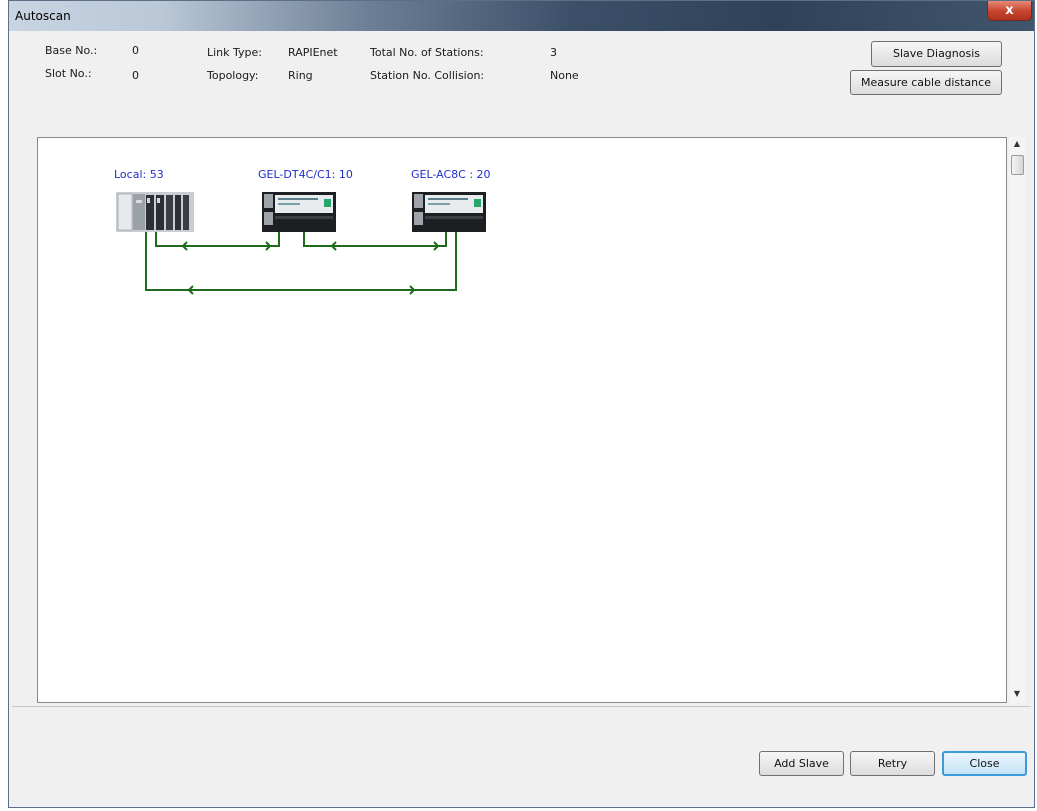 Image resolution: width=1037 pixels, height=811 pixels. Describe the element at coordinates (984, 763) in the screenshot. I see `close-button: Close` at that location.